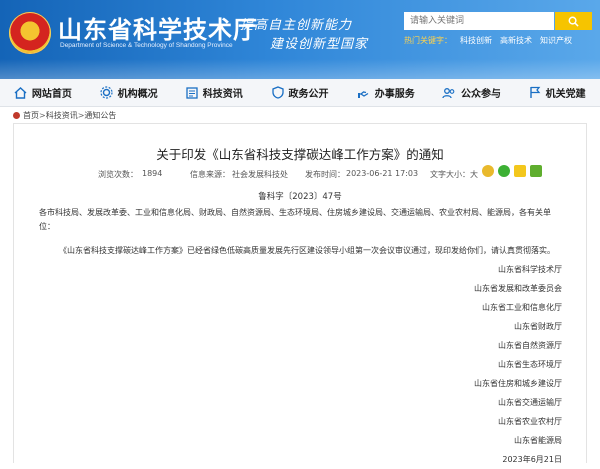  What do you see at coordinates (516, 40) in the screenshot?
I see `hot-keyword-link: 高新技术` at bounding box center [516, 40].